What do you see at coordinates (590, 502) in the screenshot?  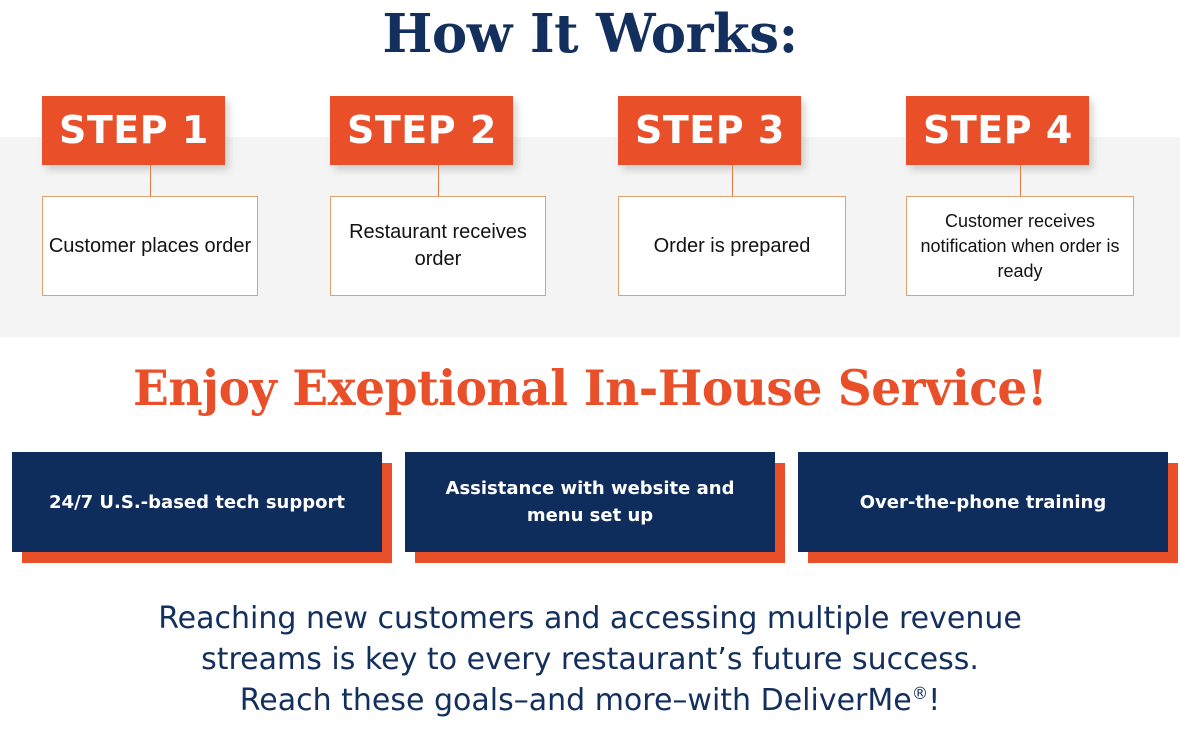 I see `service-card-2-label: Assistance with website and menu set up` at bounding box center [590, 502].